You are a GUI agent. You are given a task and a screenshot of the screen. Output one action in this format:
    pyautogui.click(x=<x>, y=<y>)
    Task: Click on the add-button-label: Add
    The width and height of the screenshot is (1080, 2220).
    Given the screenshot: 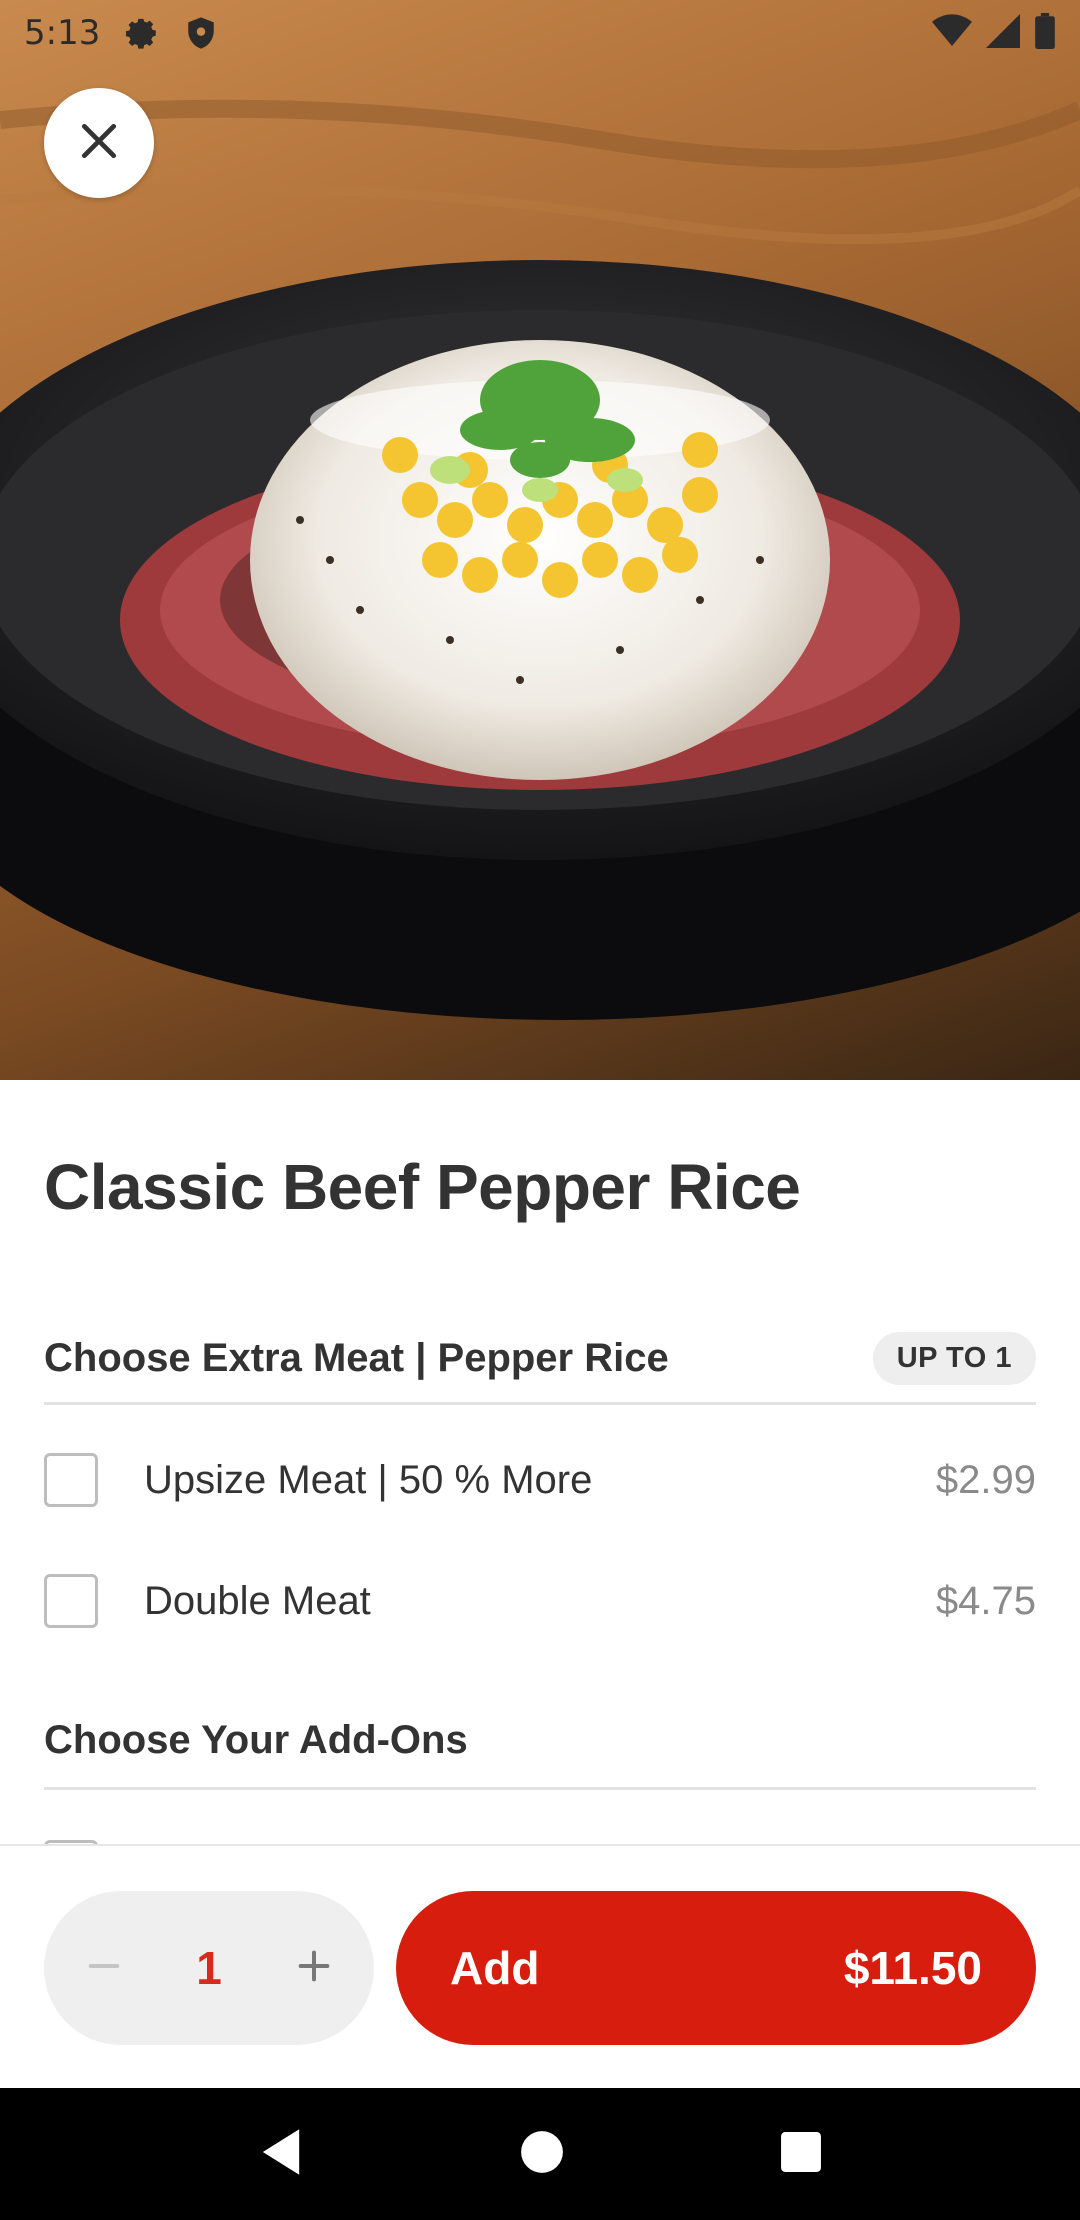 What is the action you would take?
    pyautogui.click(x=495, y=1968)
    